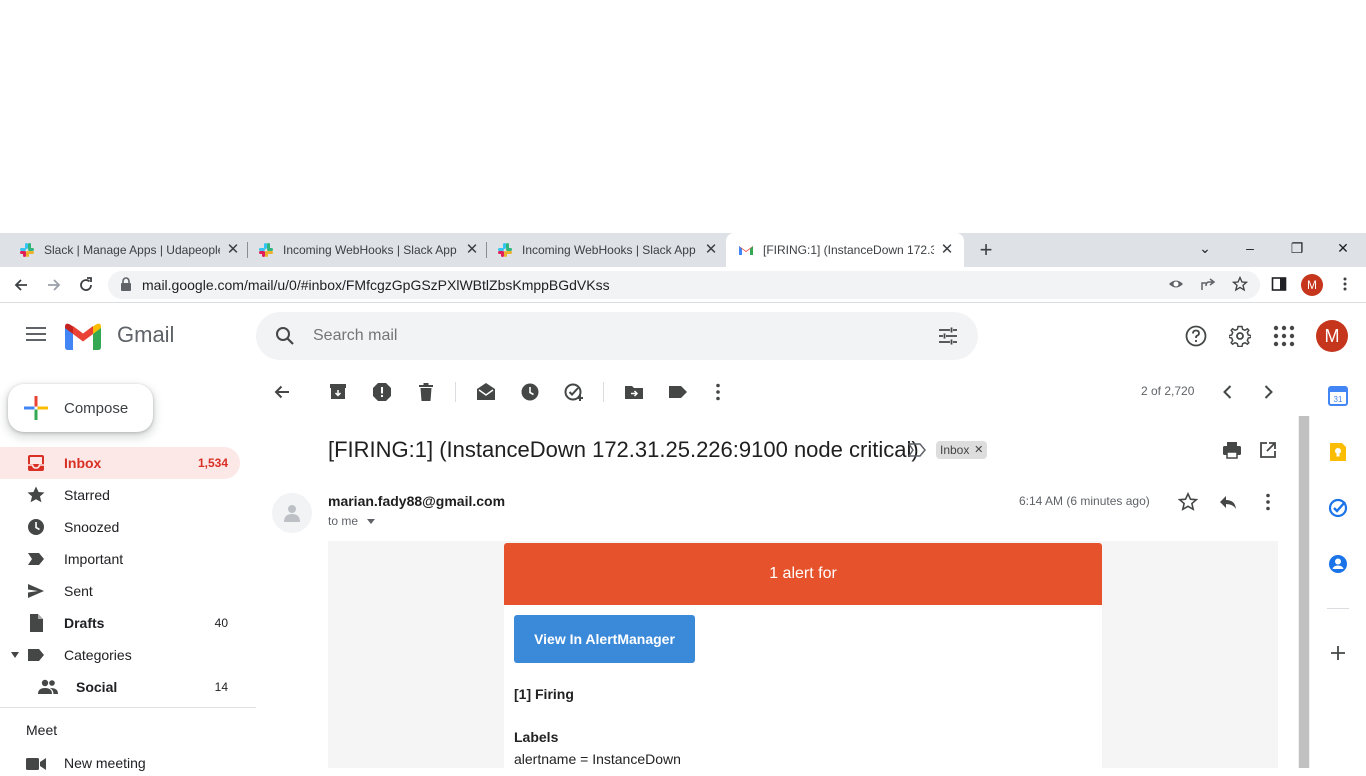 The image size is (1366, 776). Describe the element at coordinates (1304, 592) in the screenshot. I see `scrollbar-thumb` at that location.